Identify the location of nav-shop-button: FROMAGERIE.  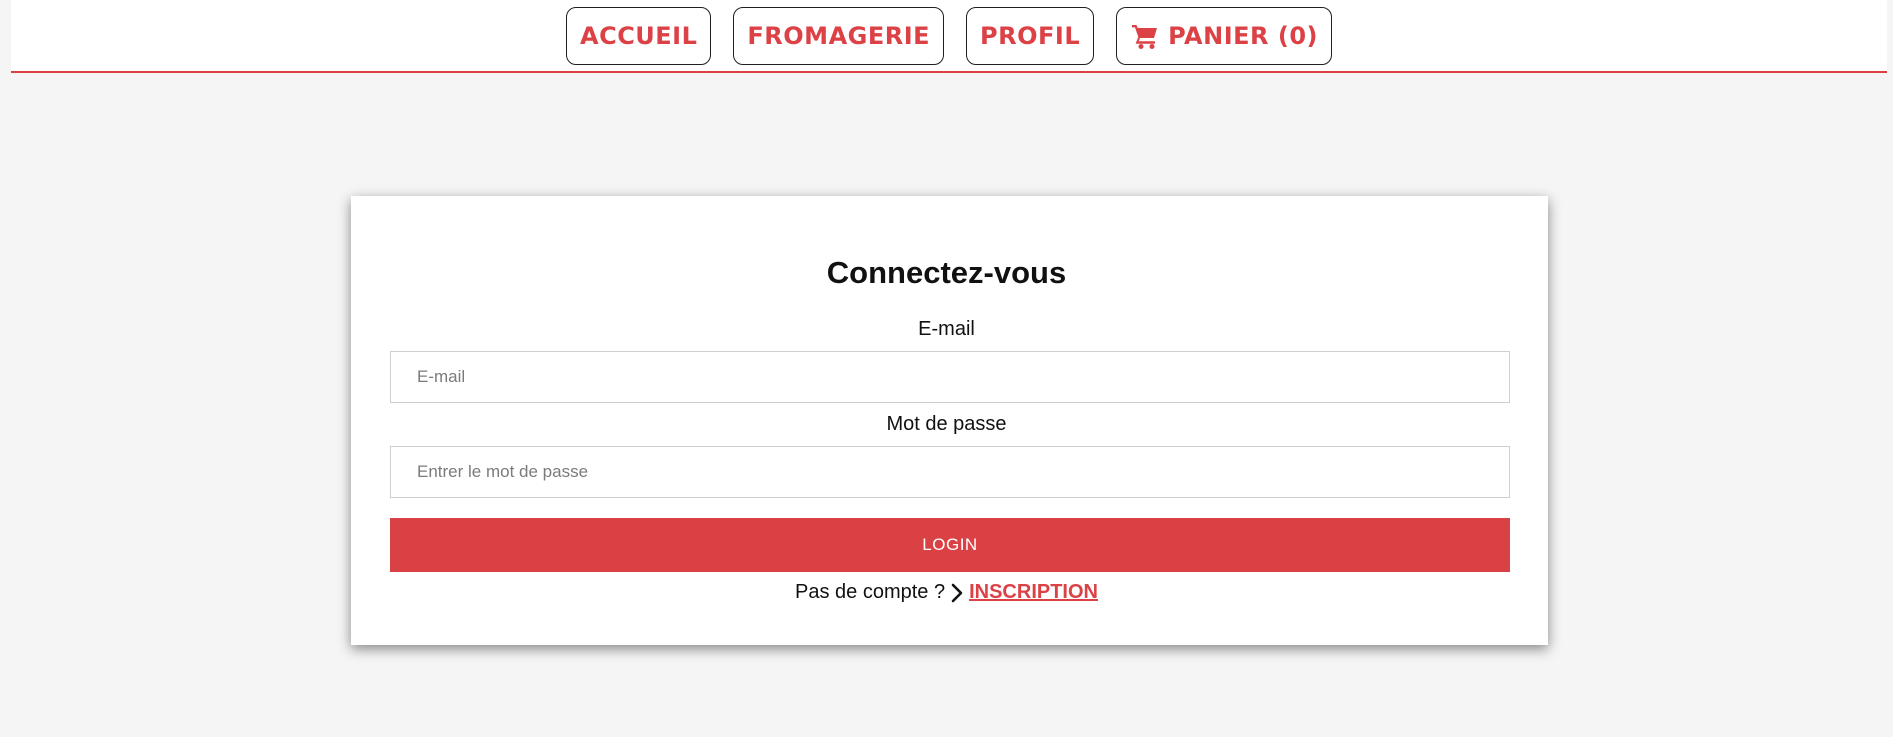
(839, 36).